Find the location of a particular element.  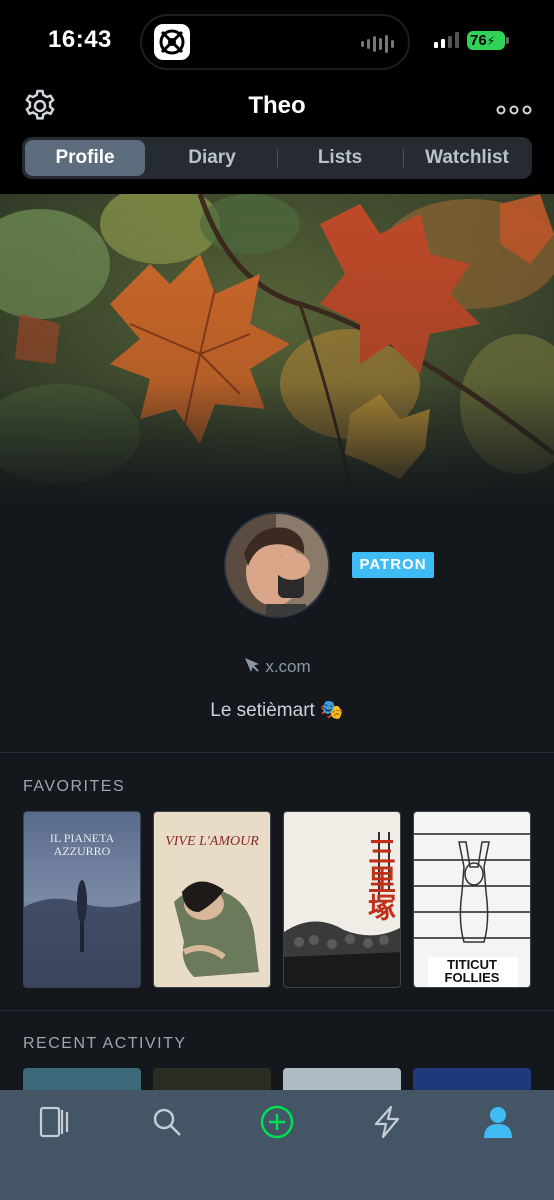

tab-diary: Diary is located at coordinates (212, 158).